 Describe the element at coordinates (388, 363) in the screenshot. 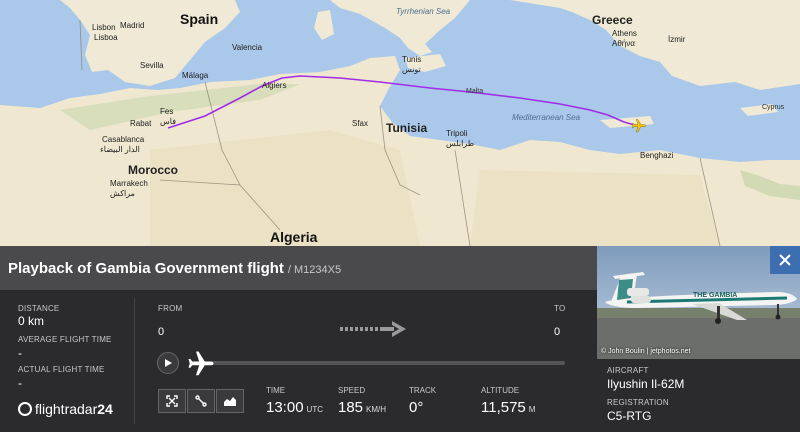

I see `playback-timeline-track` at that location.